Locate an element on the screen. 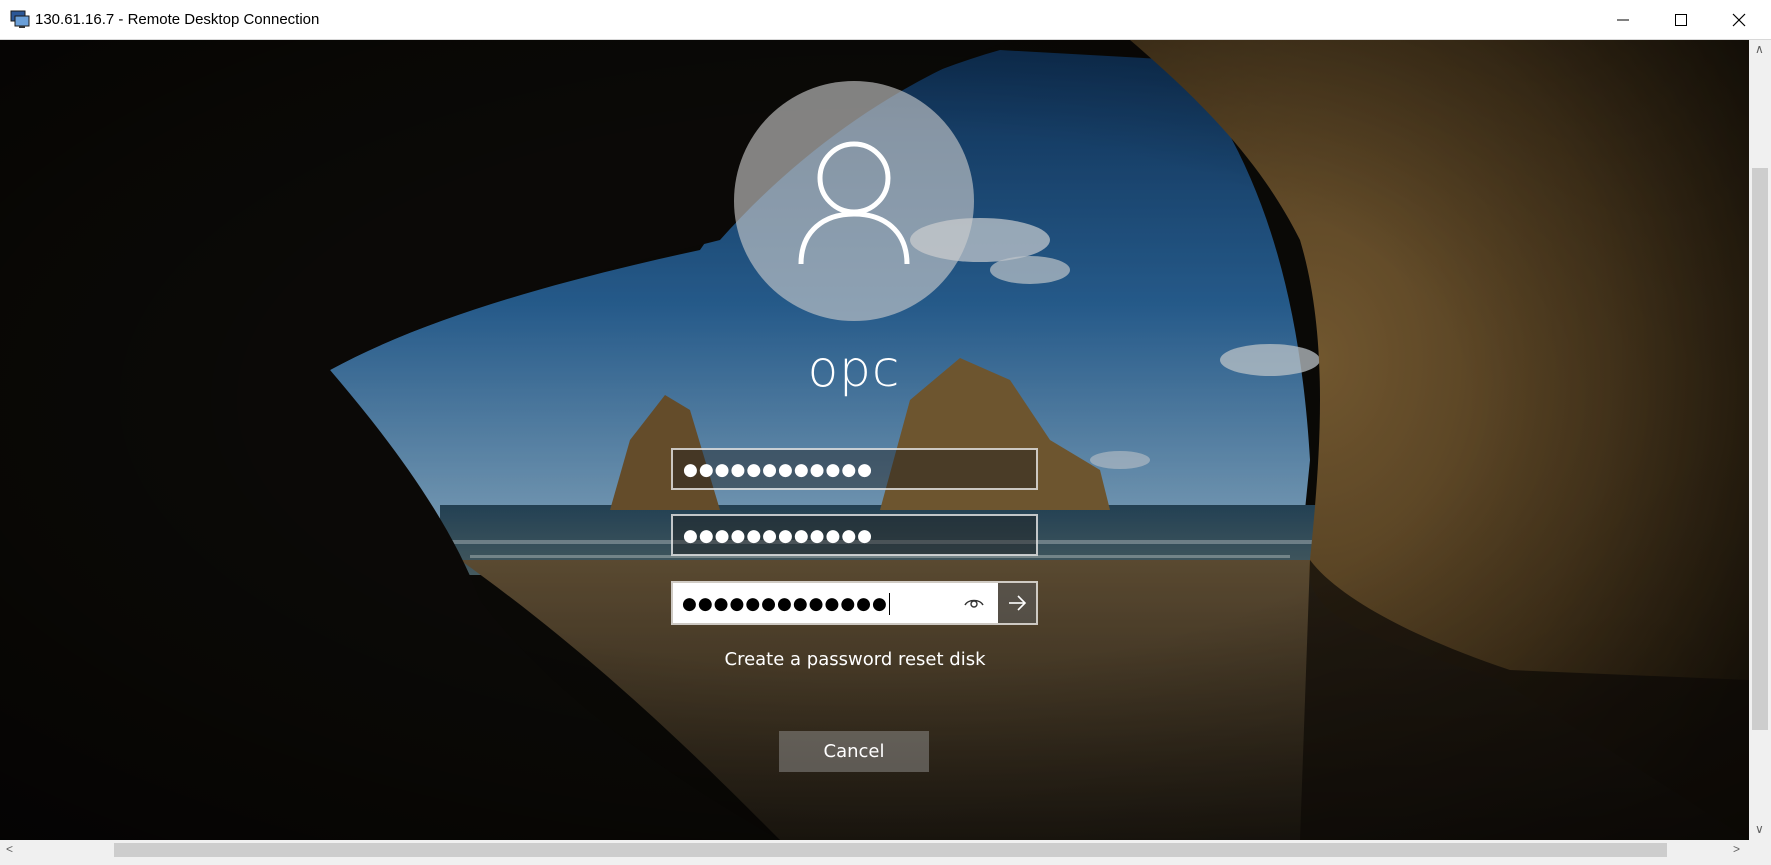  window-bottom-edge is located at coordinates (885, 862).